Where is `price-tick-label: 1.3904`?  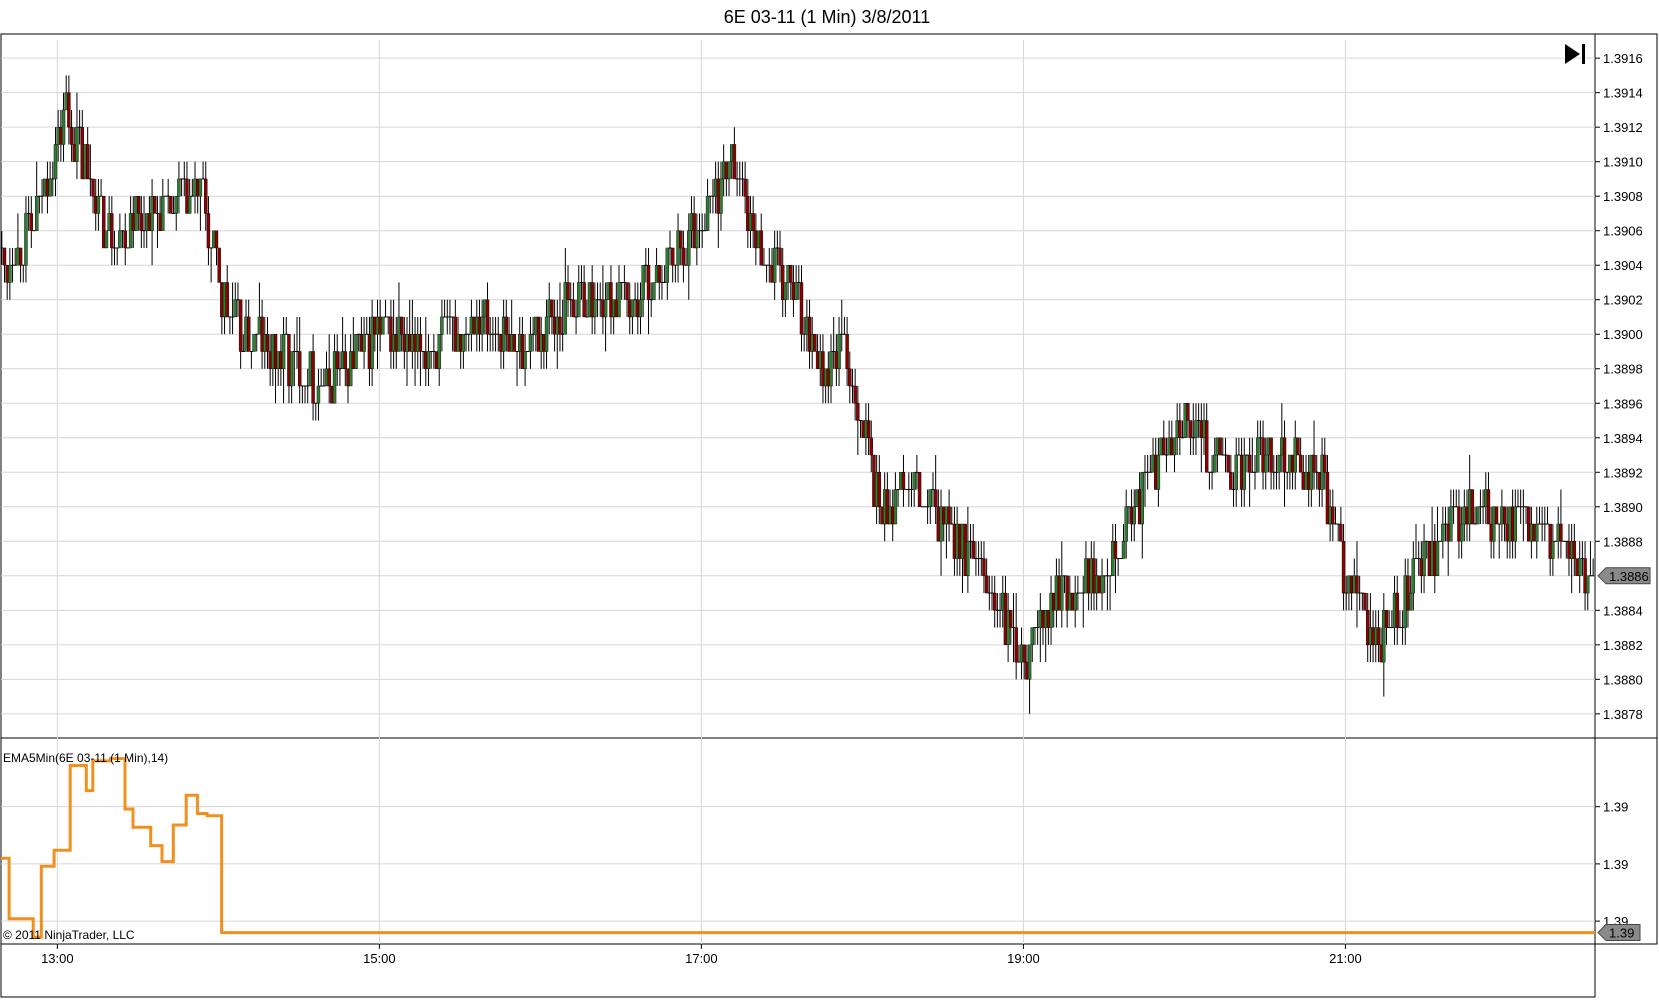 price-tick-label: 1.3904 is located at coordinates (1623, 265).